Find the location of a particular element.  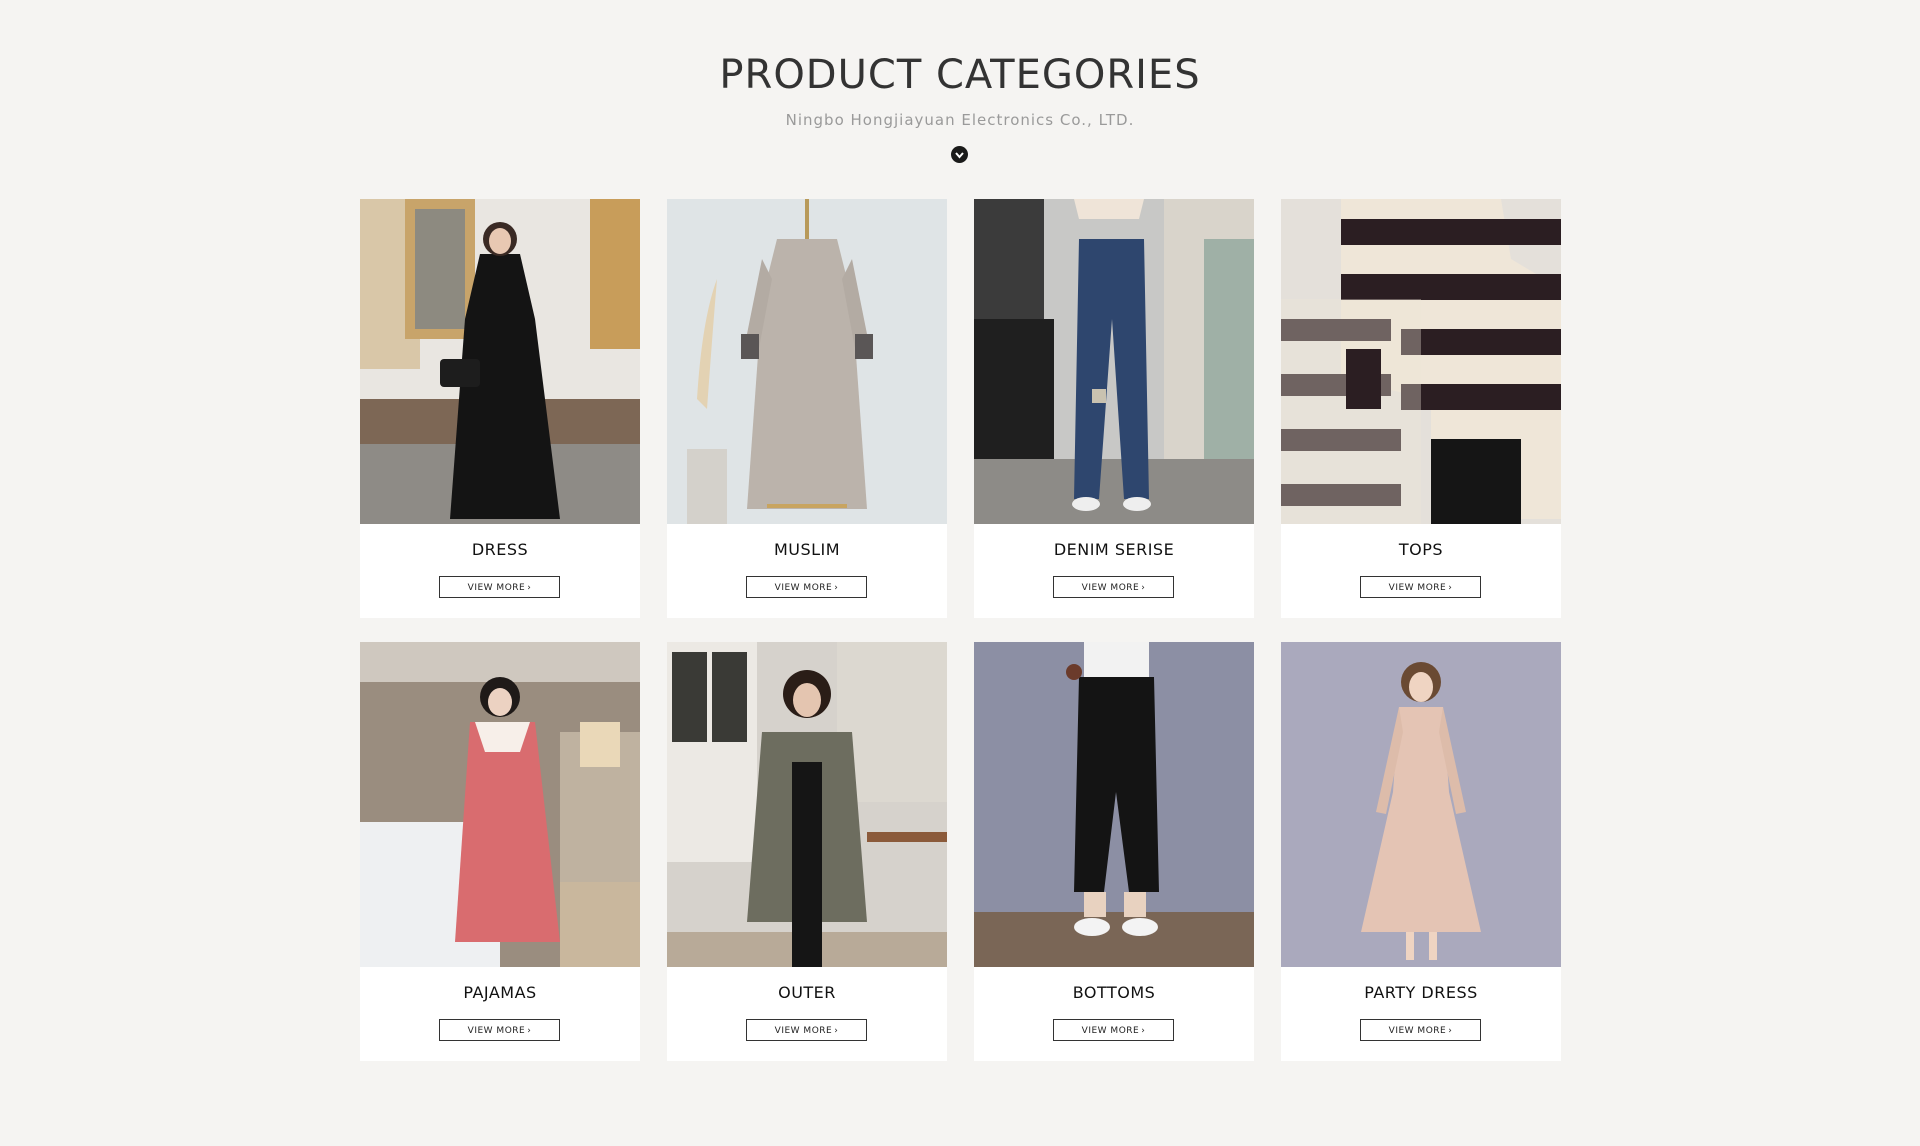

category-image-tops is located at coordinates (1421, 361).